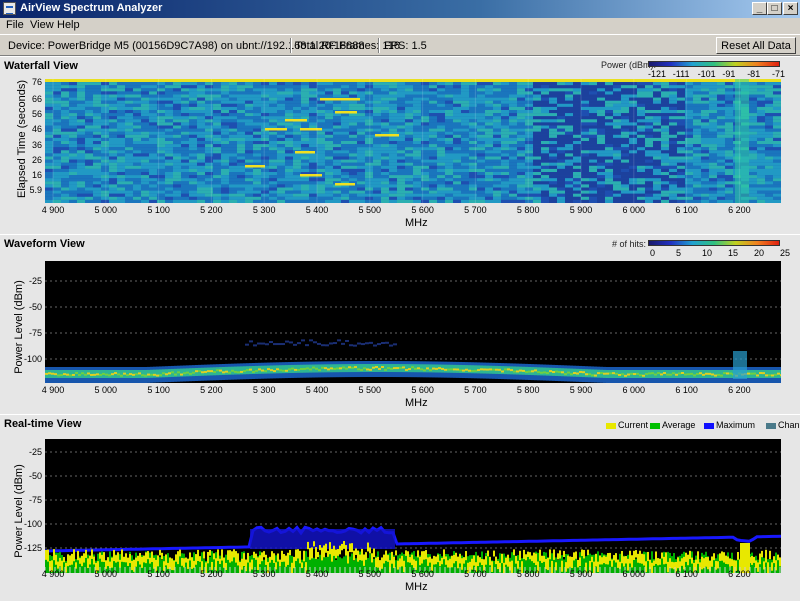 Image resolution: width=800 pixels, height=601 pixels. What do you see at coordinates (714, 64) in the screenshot?
I see `power-color-scale` at bounding box center [714, 64].